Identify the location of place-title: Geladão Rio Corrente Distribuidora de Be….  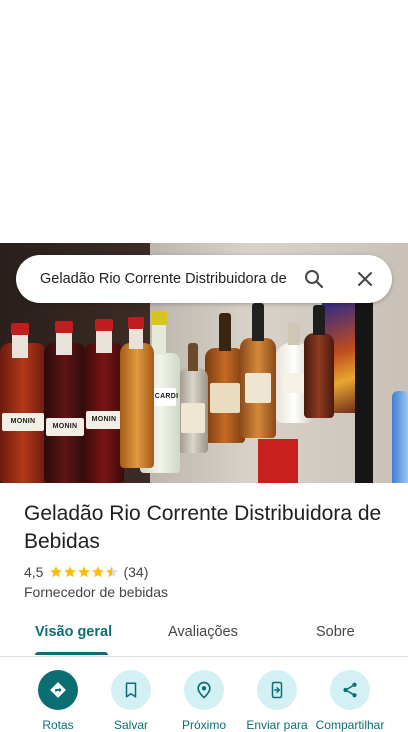
(203, 527).